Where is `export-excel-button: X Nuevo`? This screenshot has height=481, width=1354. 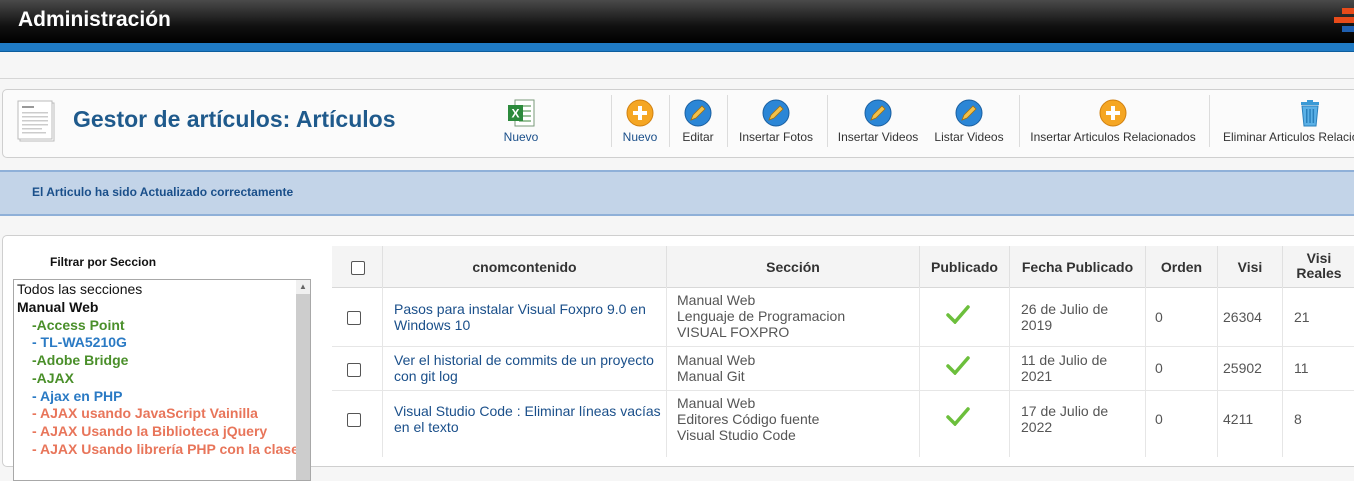
export-excel-button: X Nuevo is located at coordinates (521, 124).